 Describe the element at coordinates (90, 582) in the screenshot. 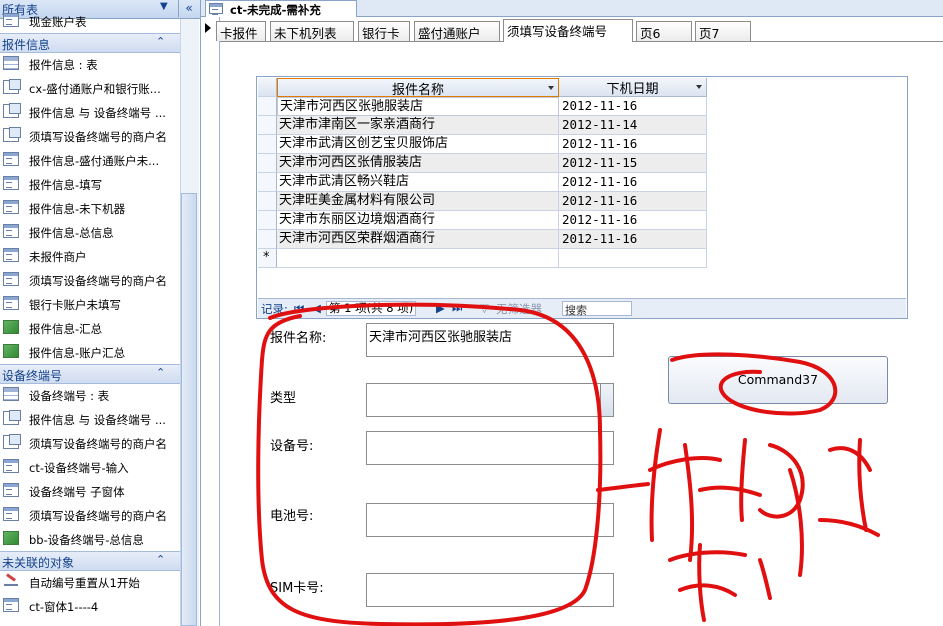

I see `nav-item: 自动编号重置从1开始` at that location.